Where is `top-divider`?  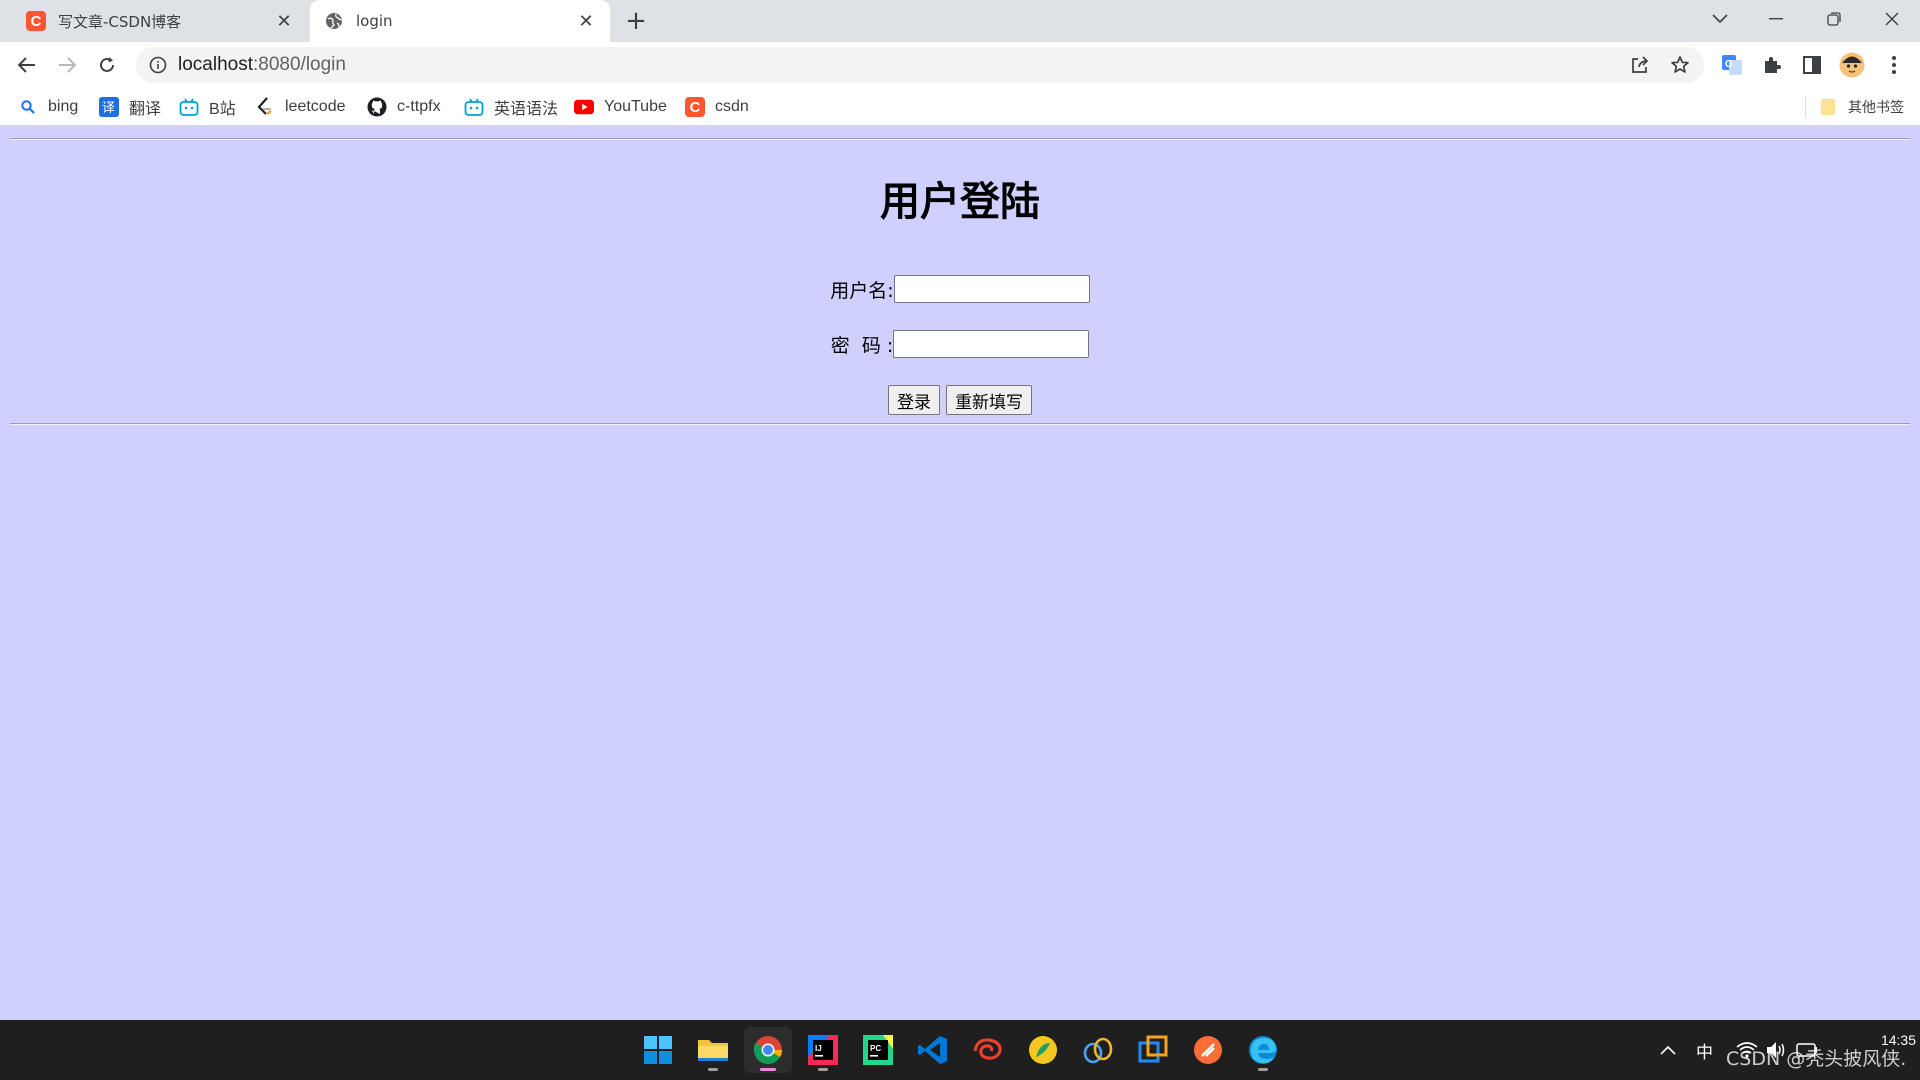
top-divider is located at coordinates (960, 139).